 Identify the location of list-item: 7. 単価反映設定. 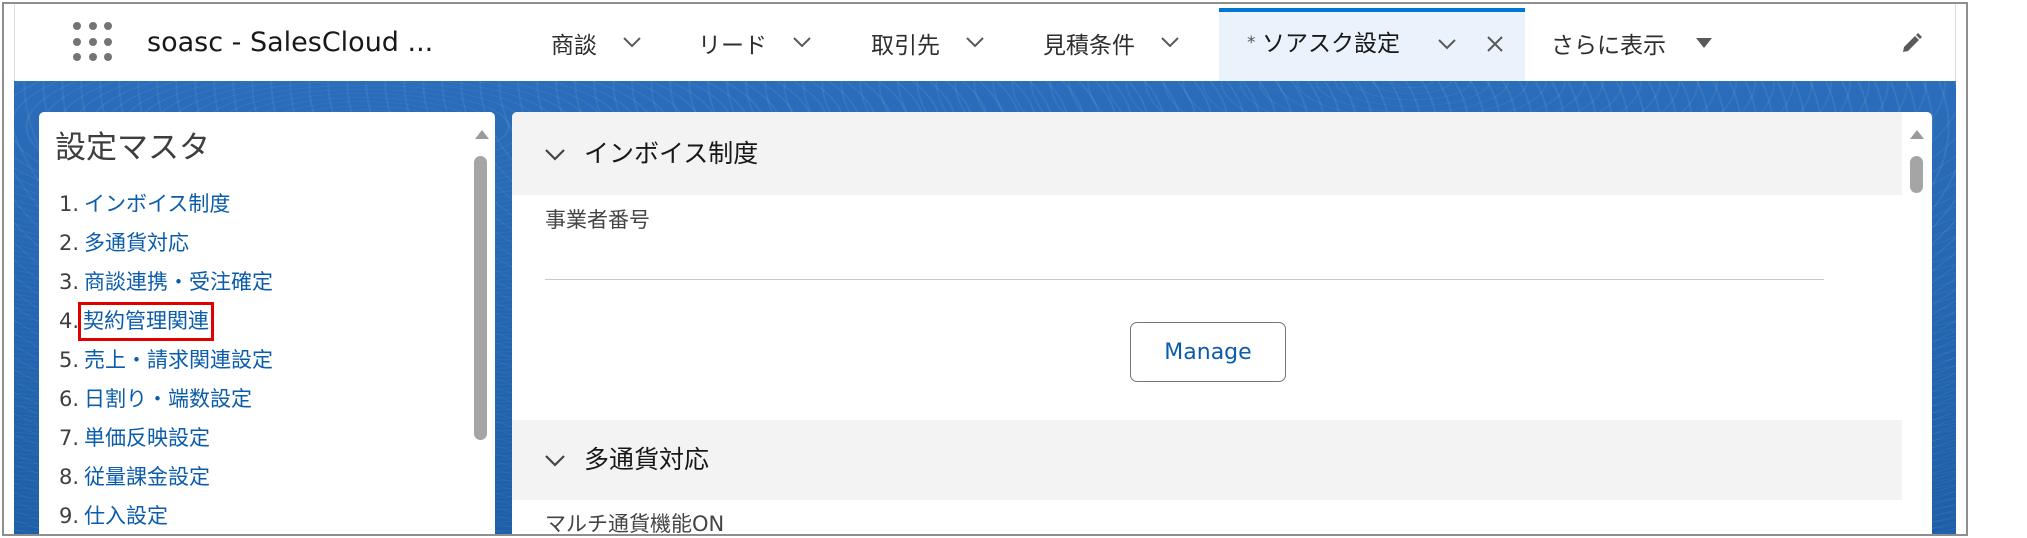
(166, 438).